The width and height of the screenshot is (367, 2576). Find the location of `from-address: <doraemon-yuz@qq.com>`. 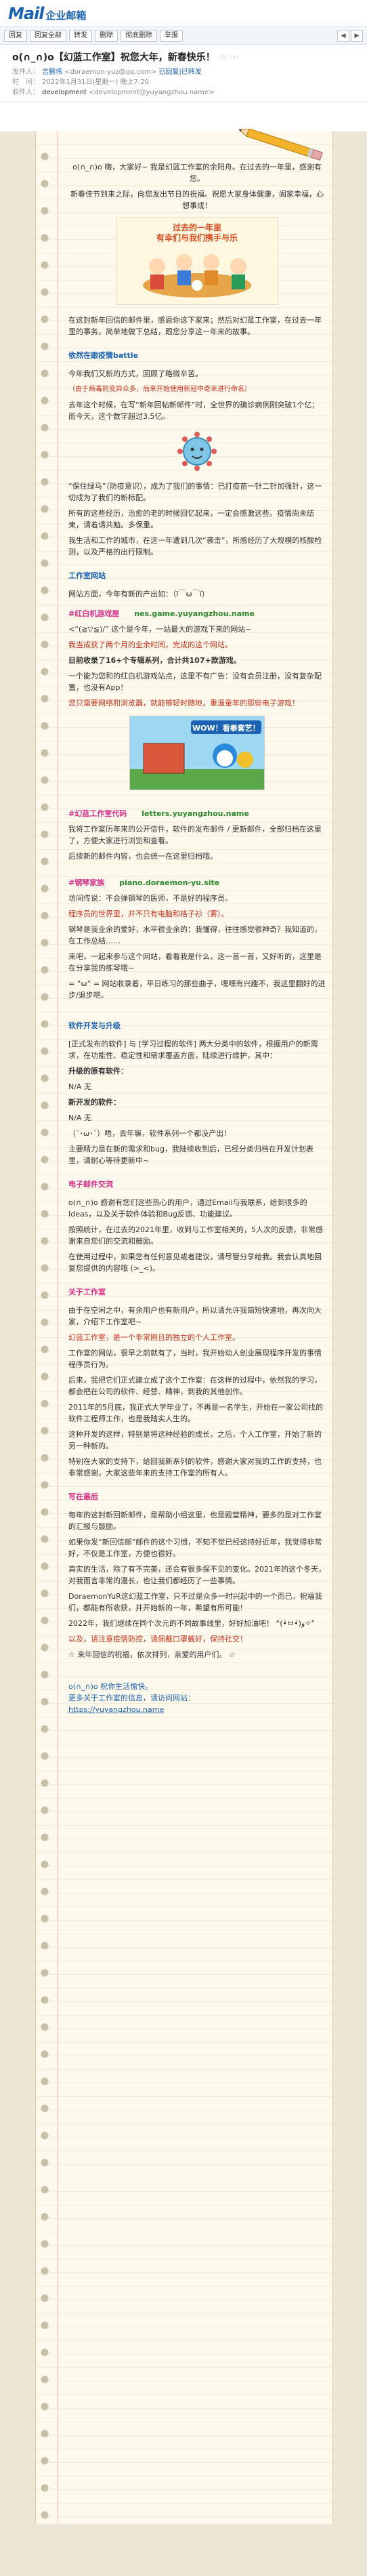

from-address: <doraemon-yuz@qq.com> is located at coordinates (111, 72).